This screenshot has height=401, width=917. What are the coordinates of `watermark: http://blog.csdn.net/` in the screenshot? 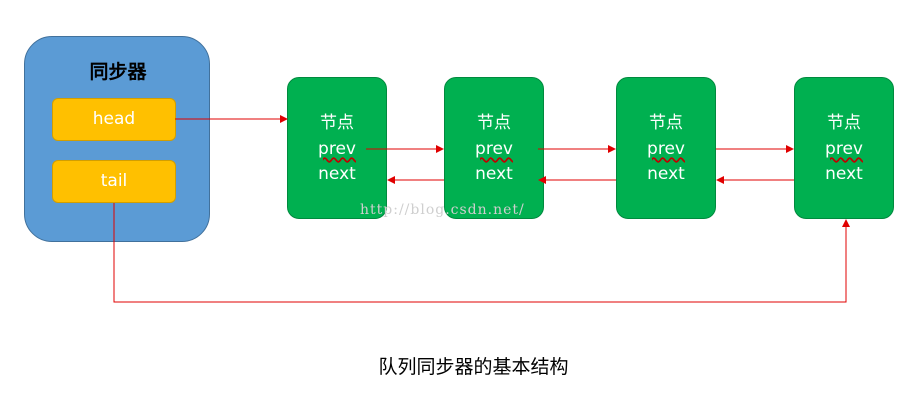 It's located at (442, 210).